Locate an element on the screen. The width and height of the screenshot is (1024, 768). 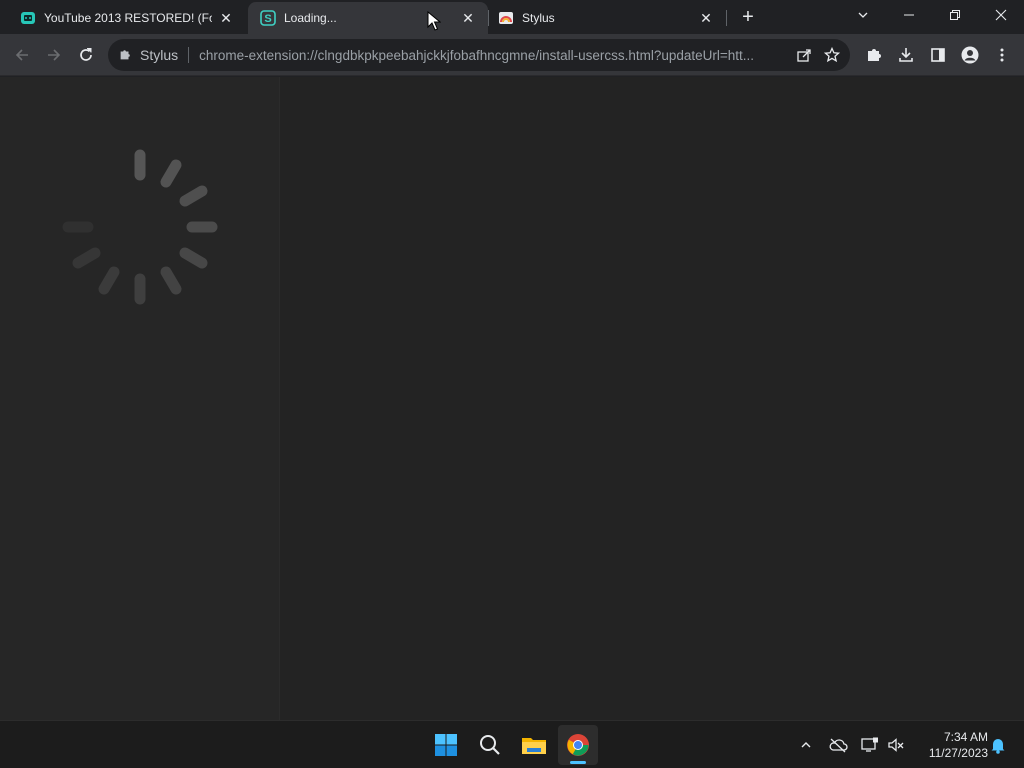
minimize-icon is located at coordinates (909, 15).